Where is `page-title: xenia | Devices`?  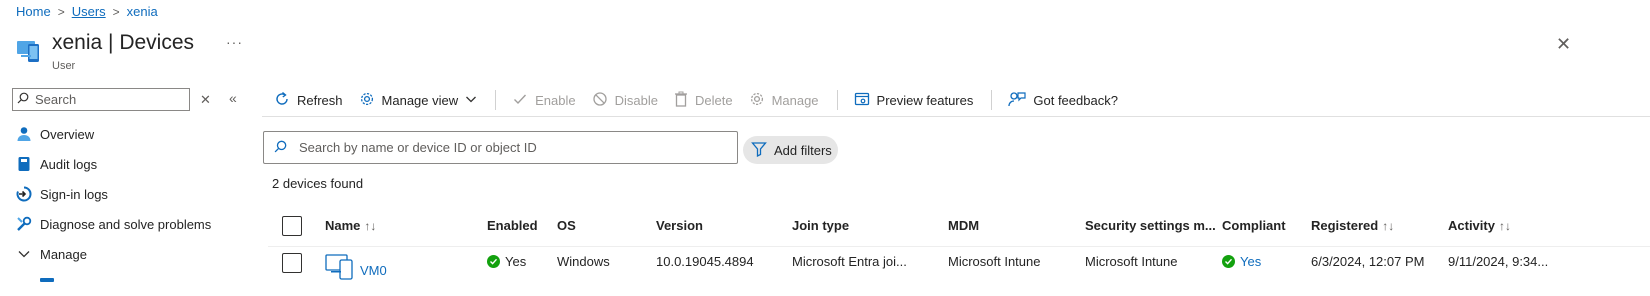 page-title: xenia | Devices is located at coordinates (123, 42).